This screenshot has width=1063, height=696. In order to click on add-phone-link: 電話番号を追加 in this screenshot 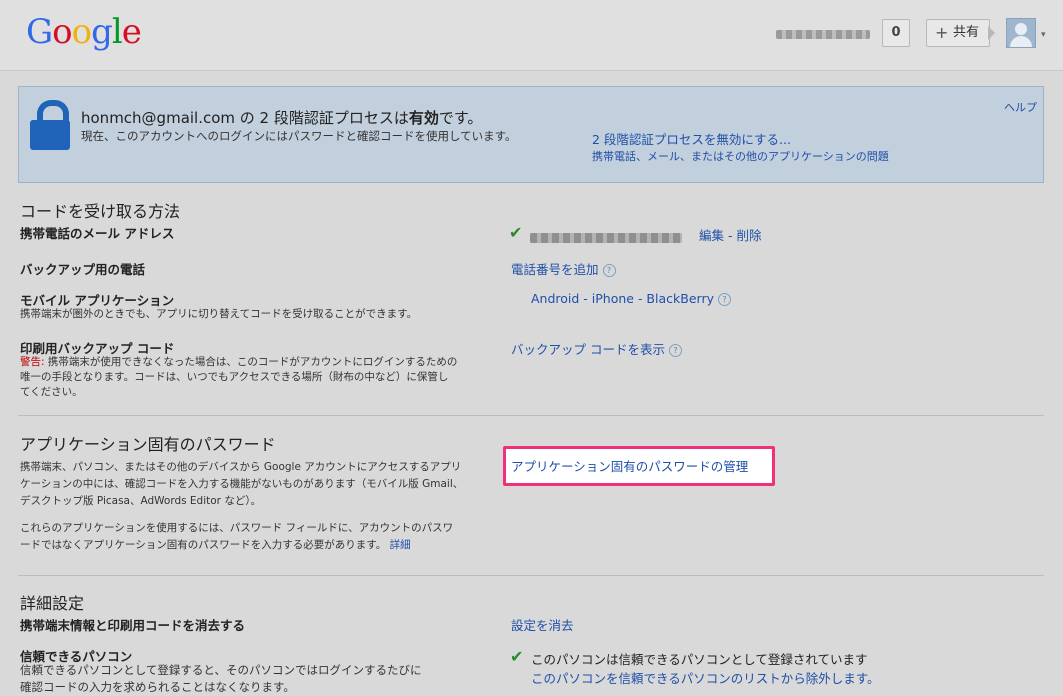, I will do `click(555, 269)`.